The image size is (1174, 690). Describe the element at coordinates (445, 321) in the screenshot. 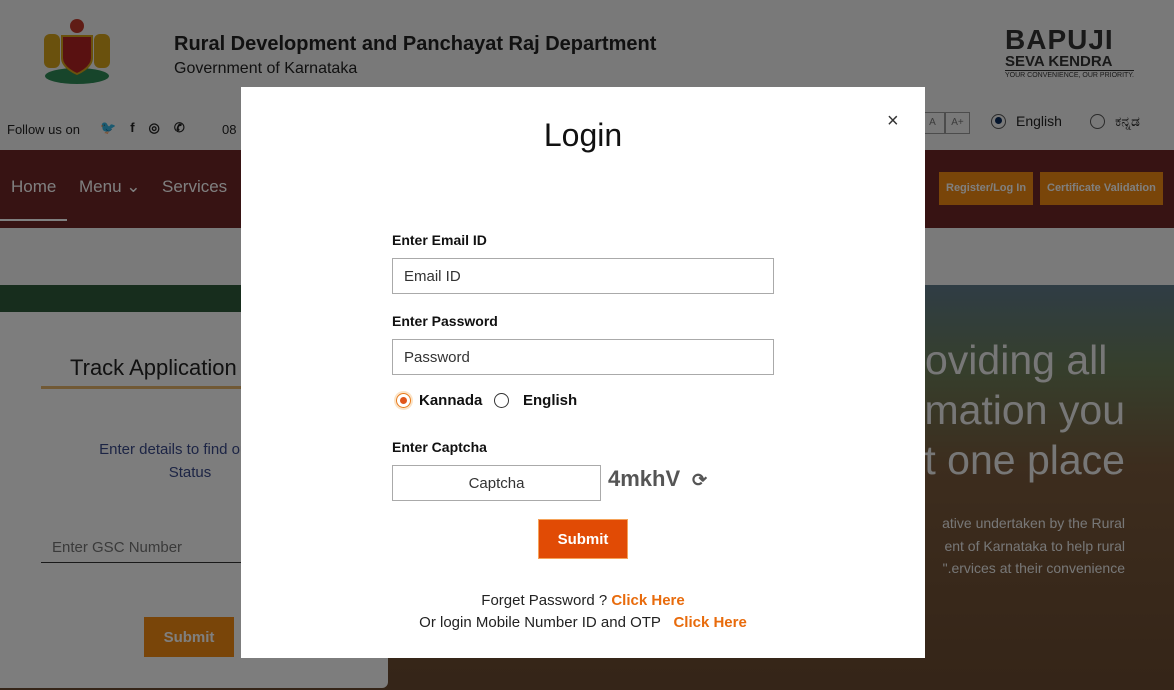

I see `password-label: Enter Password` at that location.